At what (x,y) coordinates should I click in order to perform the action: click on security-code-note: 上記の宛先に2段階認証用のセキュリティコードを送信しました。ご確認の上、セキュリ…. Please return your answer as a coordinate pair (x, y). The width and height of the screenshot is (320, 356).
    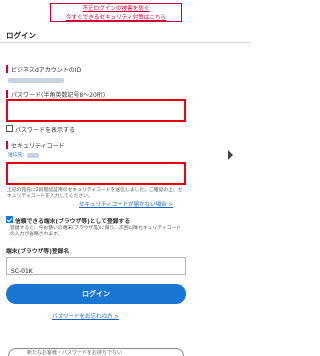
    Looking at the image, I should click on (95, 193).